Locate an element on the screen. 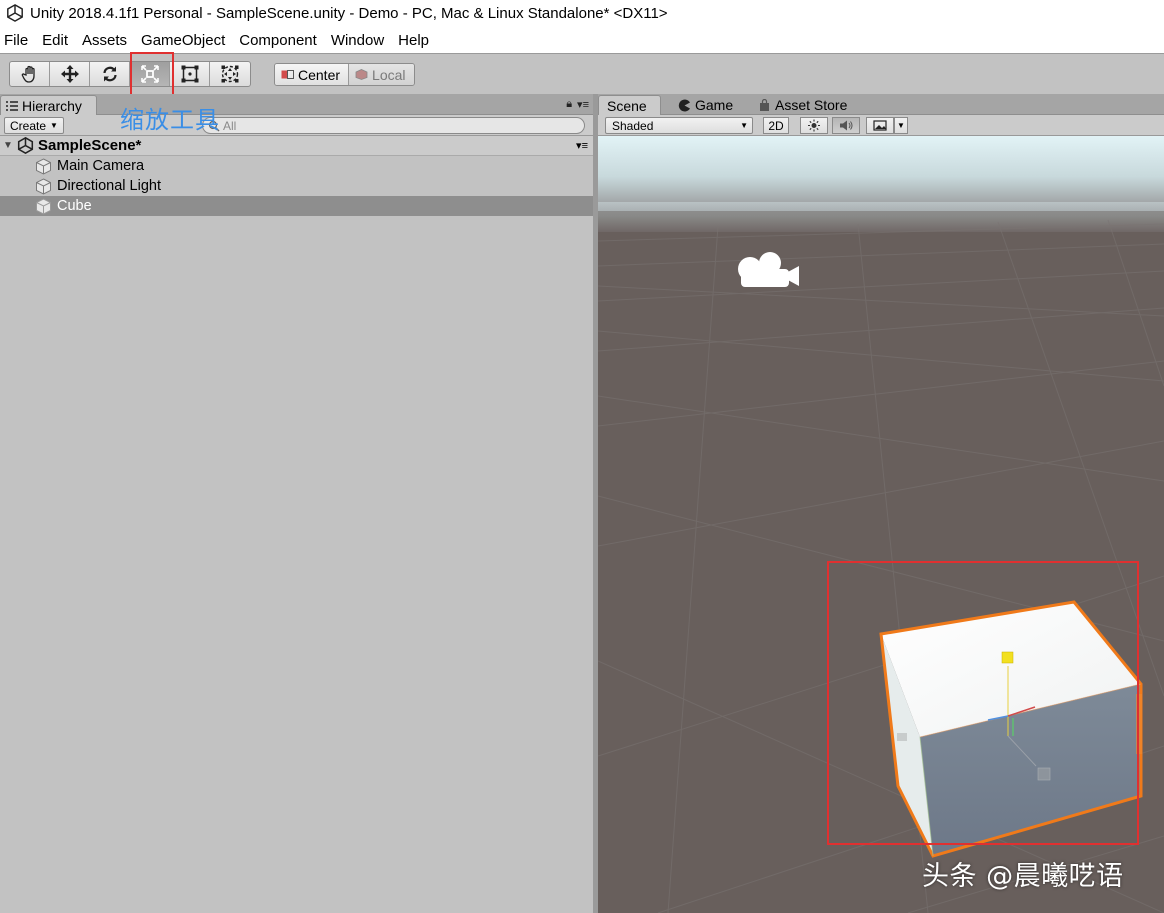 The width and height of the screenshot is (1164, 913). scene-toolbar: Shaded ▼ 2D ▼ is located at coordinates (881, 125).